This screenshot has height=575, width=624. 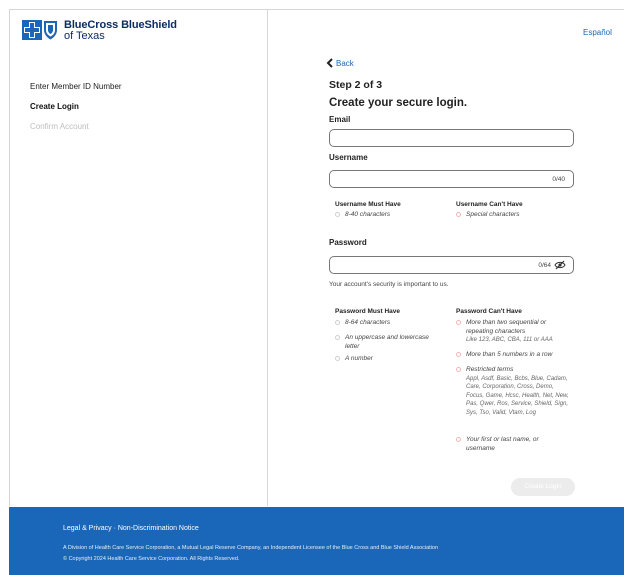 I want to click on brand-region: of Texas, so click(x=84, y=36).